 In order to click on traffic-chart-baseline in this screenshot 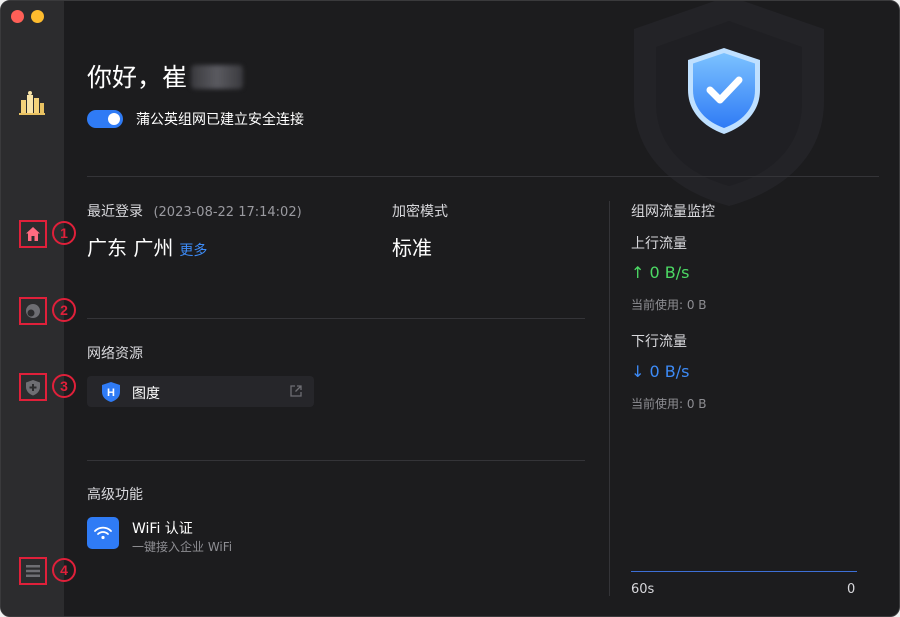, I will do `click(744, 571)`.